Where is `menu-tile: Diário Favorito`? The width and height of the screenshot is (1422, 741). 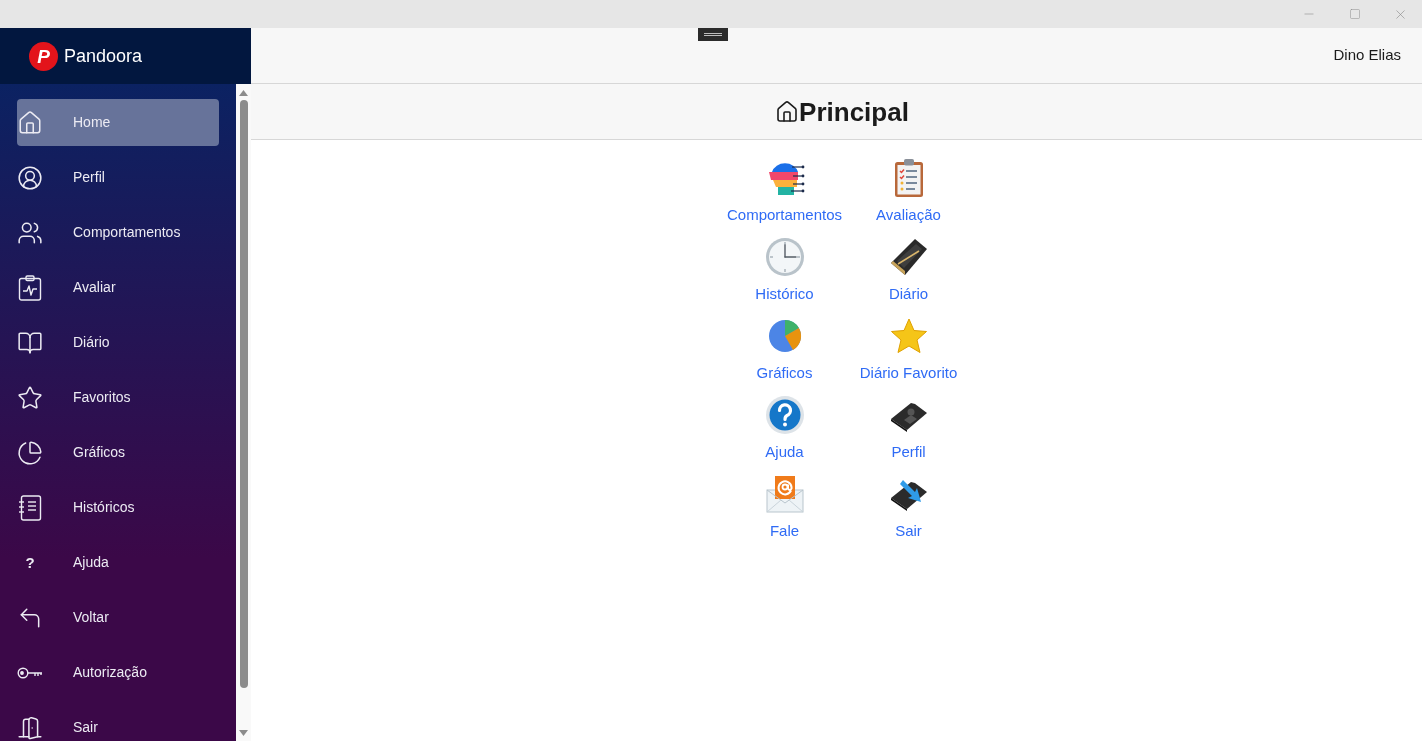 menu-tile: Diário Favorito is located at coordinates (908, 355).